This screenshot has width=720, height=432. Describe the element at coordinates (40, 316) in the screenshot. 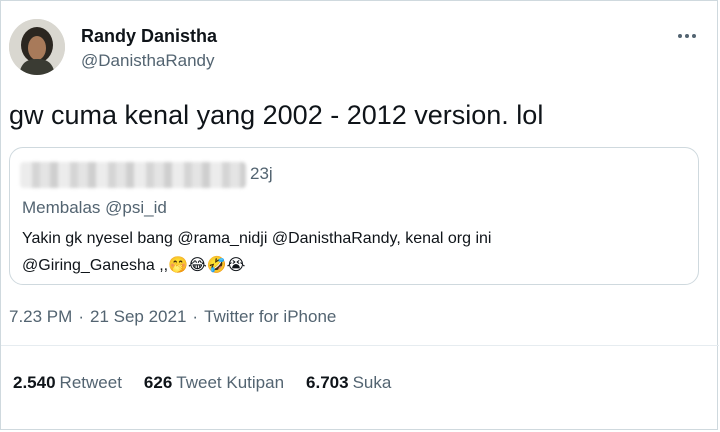

I see `tweet-time: 7.23 PM` at that location.